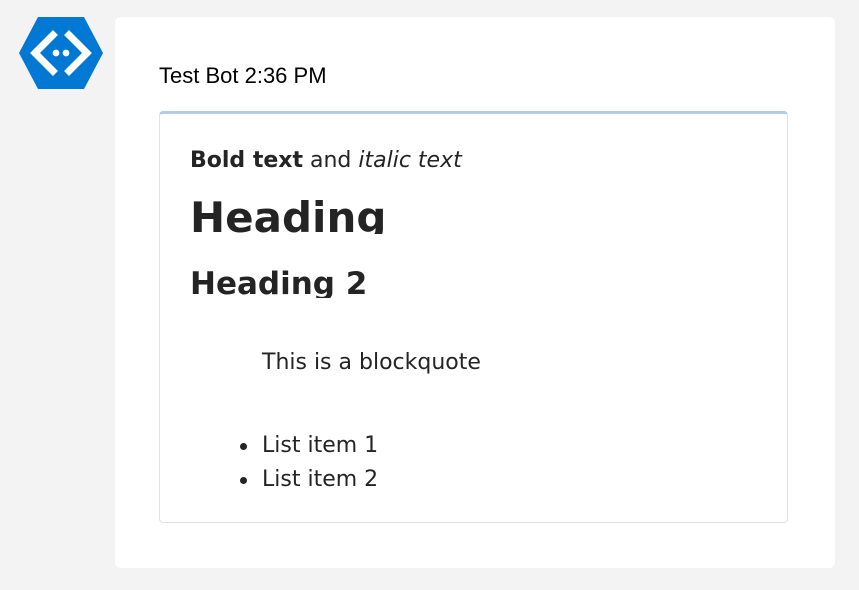 Image resolution: width=859 pixels, height=590 pixels. I want to click on bot-avatar, so click(61, 53).